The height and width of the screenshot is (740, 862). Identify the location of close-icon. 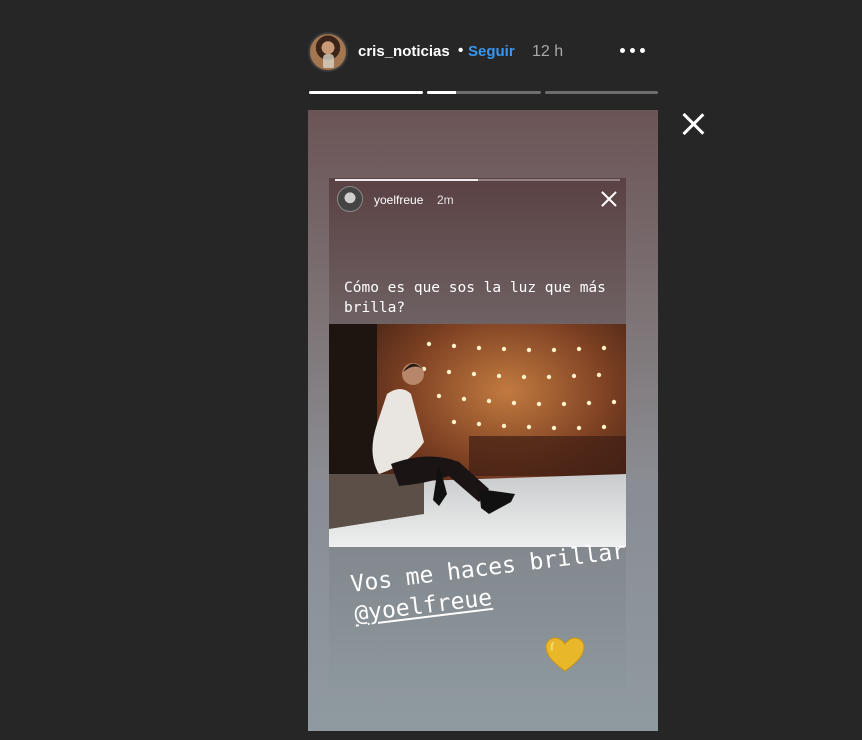
(693, 124).